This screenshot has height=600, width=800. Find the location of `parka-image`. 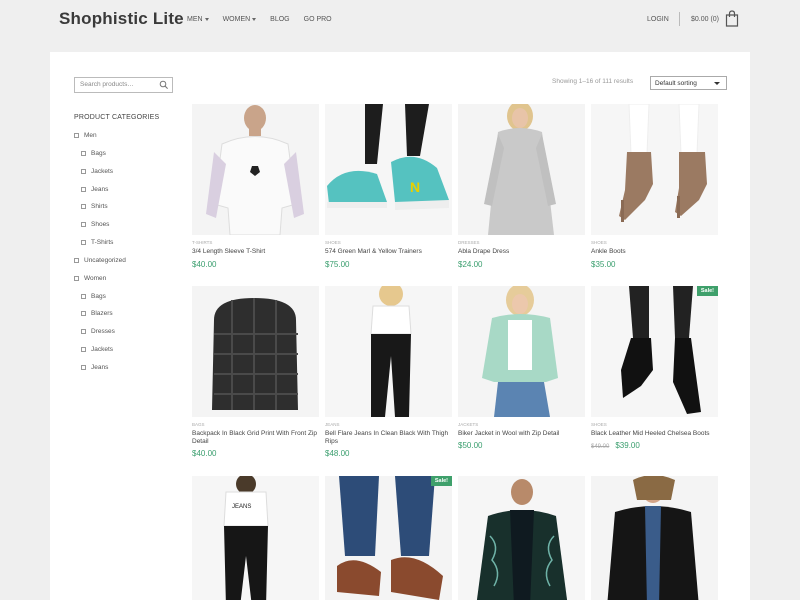

parka-image is located at coordinates (654, 538).